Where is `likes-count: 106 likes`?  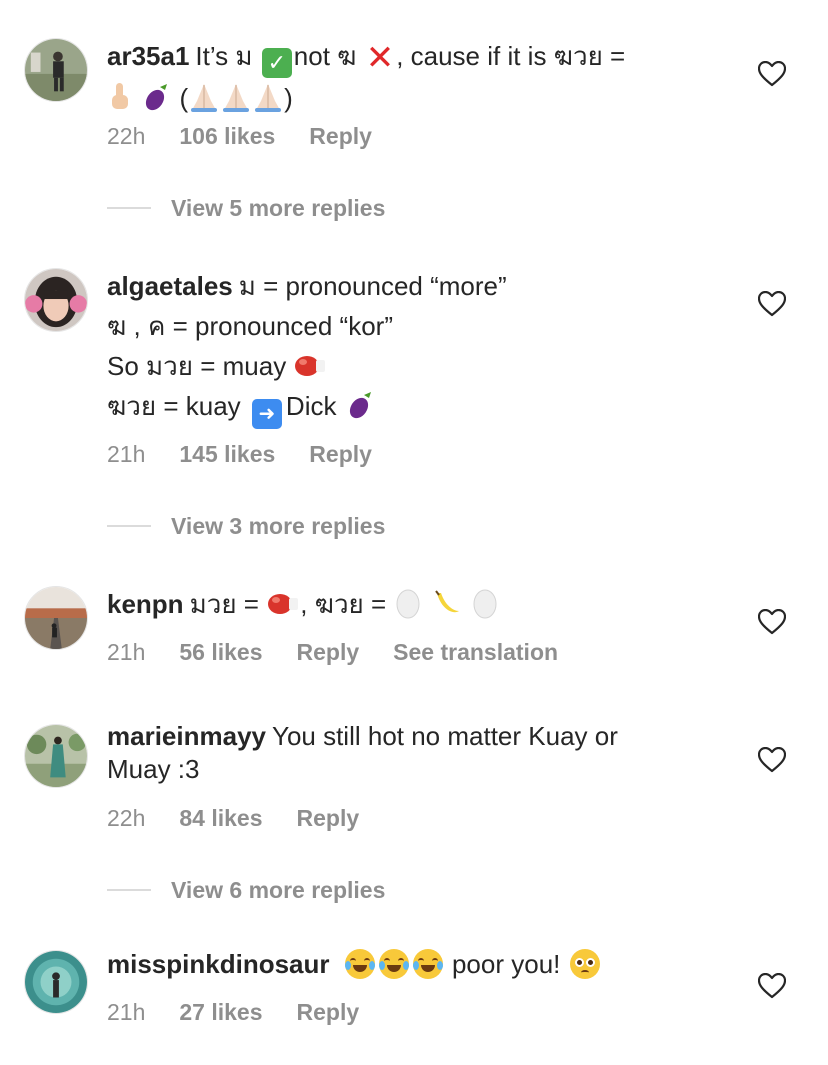
likes-count: 106 likes is located at coordinates (227, 136).